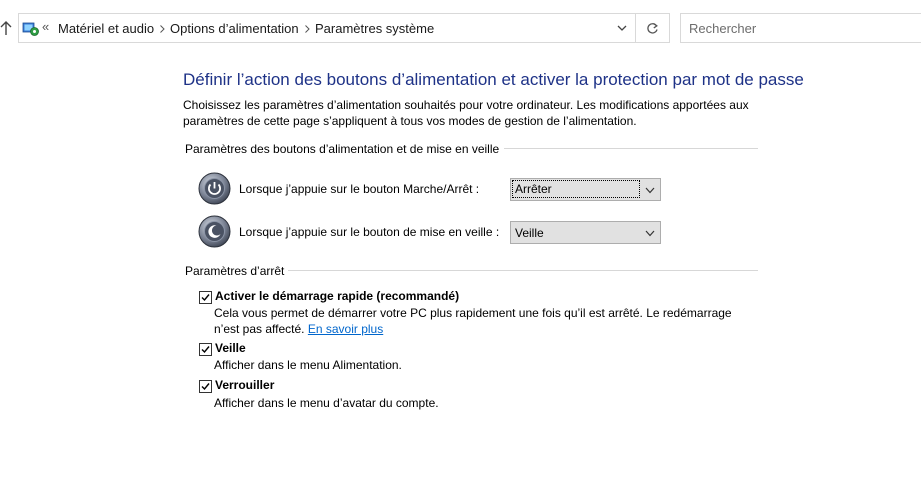  I want to click on power-button-icon, so click(214, 188).